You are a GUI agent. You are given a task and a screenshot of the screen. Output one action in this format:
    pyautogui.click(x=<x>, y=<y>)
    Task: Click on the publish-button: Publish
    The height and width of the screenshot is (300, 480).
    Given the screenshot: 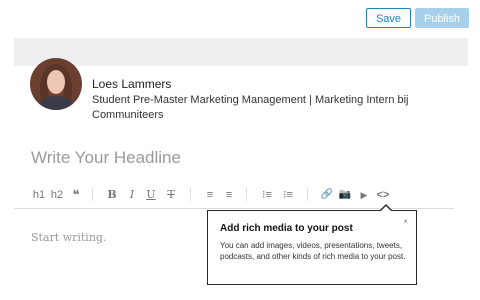 What is the action you would take?
    pyautogui.click(x=442, y=18)
    